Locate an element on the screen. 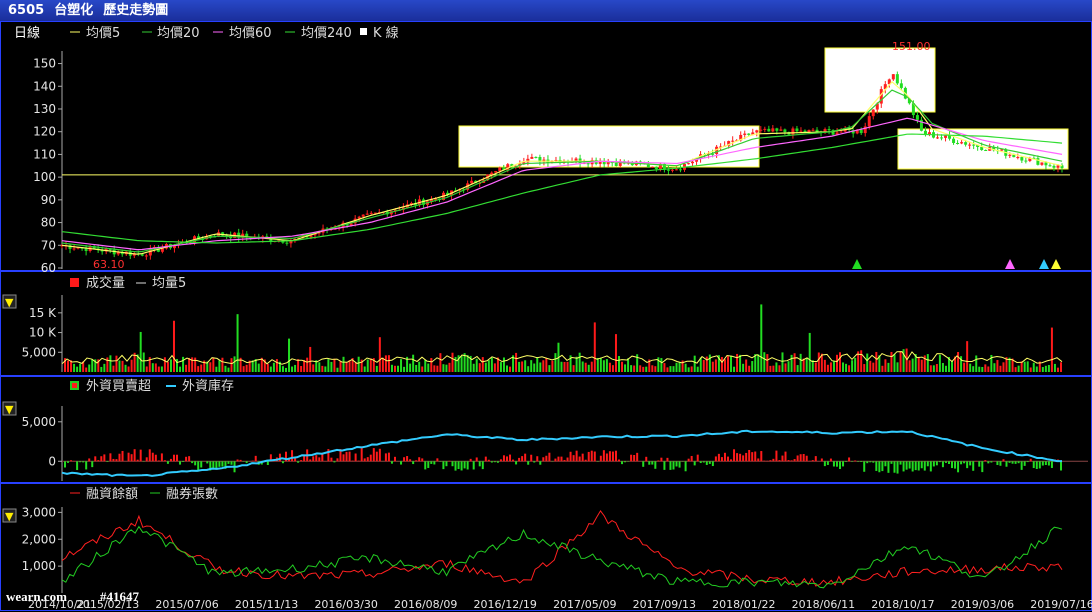 Image resolution: width=1092 pixels, height=612 pixels. foreign-plot is located at coordinates (561, 453).